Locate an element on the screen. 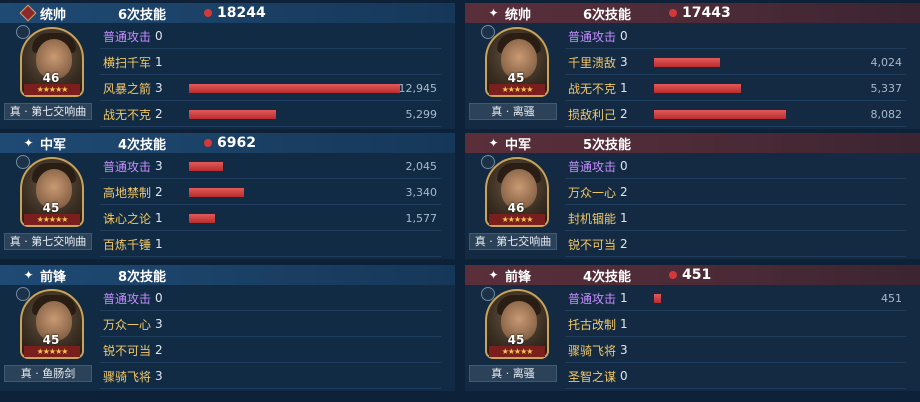  skill-name: 风暴之箭 is located at coordinates (127, 88).